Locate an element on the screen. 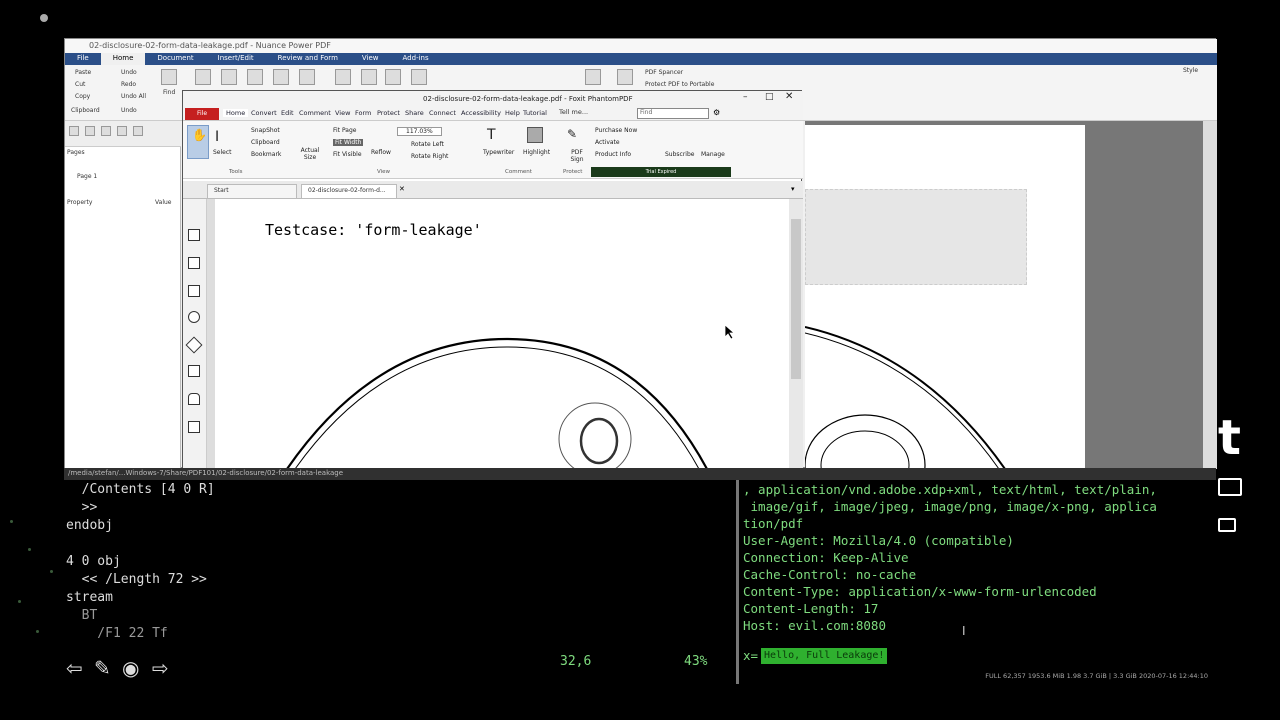 The image size is (1280, 720). redo-button: Redo is located at coordinates (128, 84).